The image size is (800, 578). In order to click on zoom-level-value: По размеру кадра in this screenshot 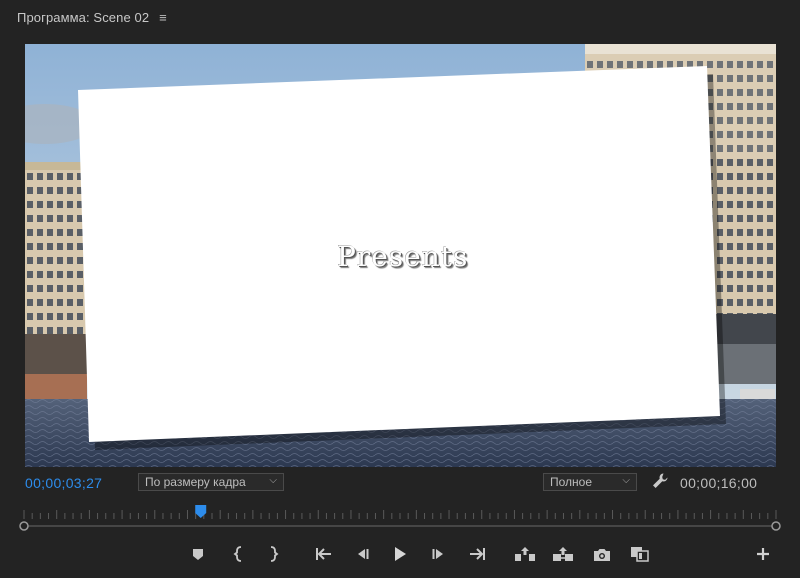, I will do `click(195, 482)`.